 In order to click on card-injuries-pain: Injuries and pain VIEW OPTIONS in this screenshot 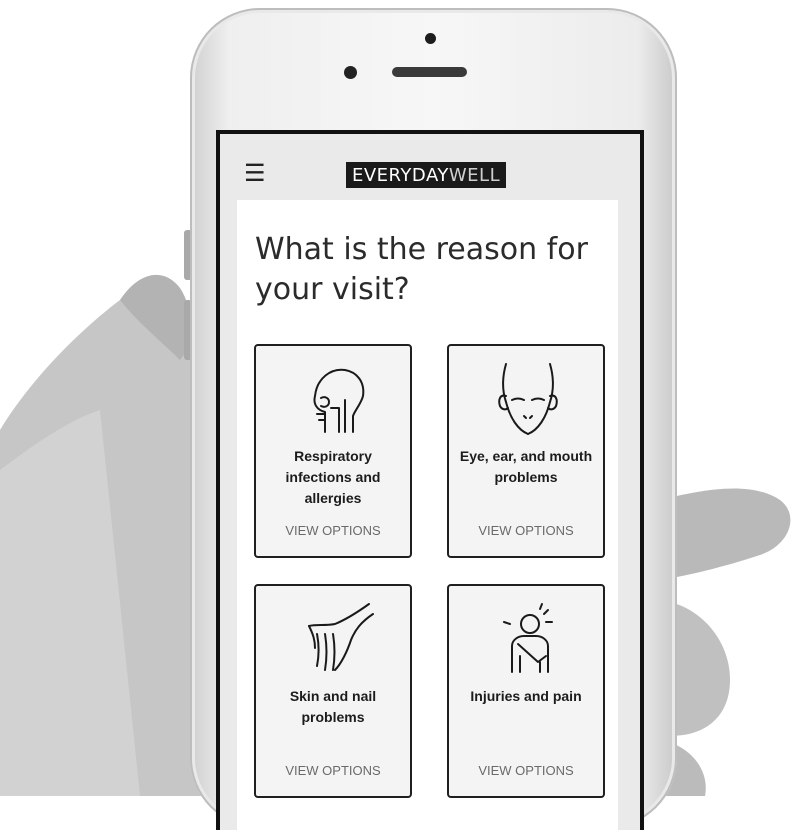, I will do `click(526, 691)`.